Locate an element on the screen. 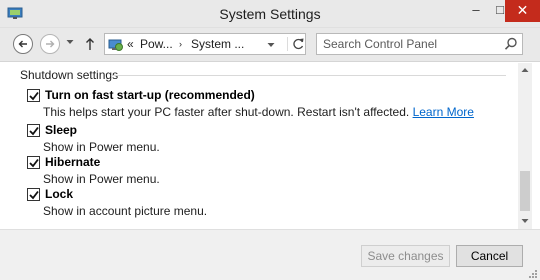  search-icon is located at coordinates (511, 44).